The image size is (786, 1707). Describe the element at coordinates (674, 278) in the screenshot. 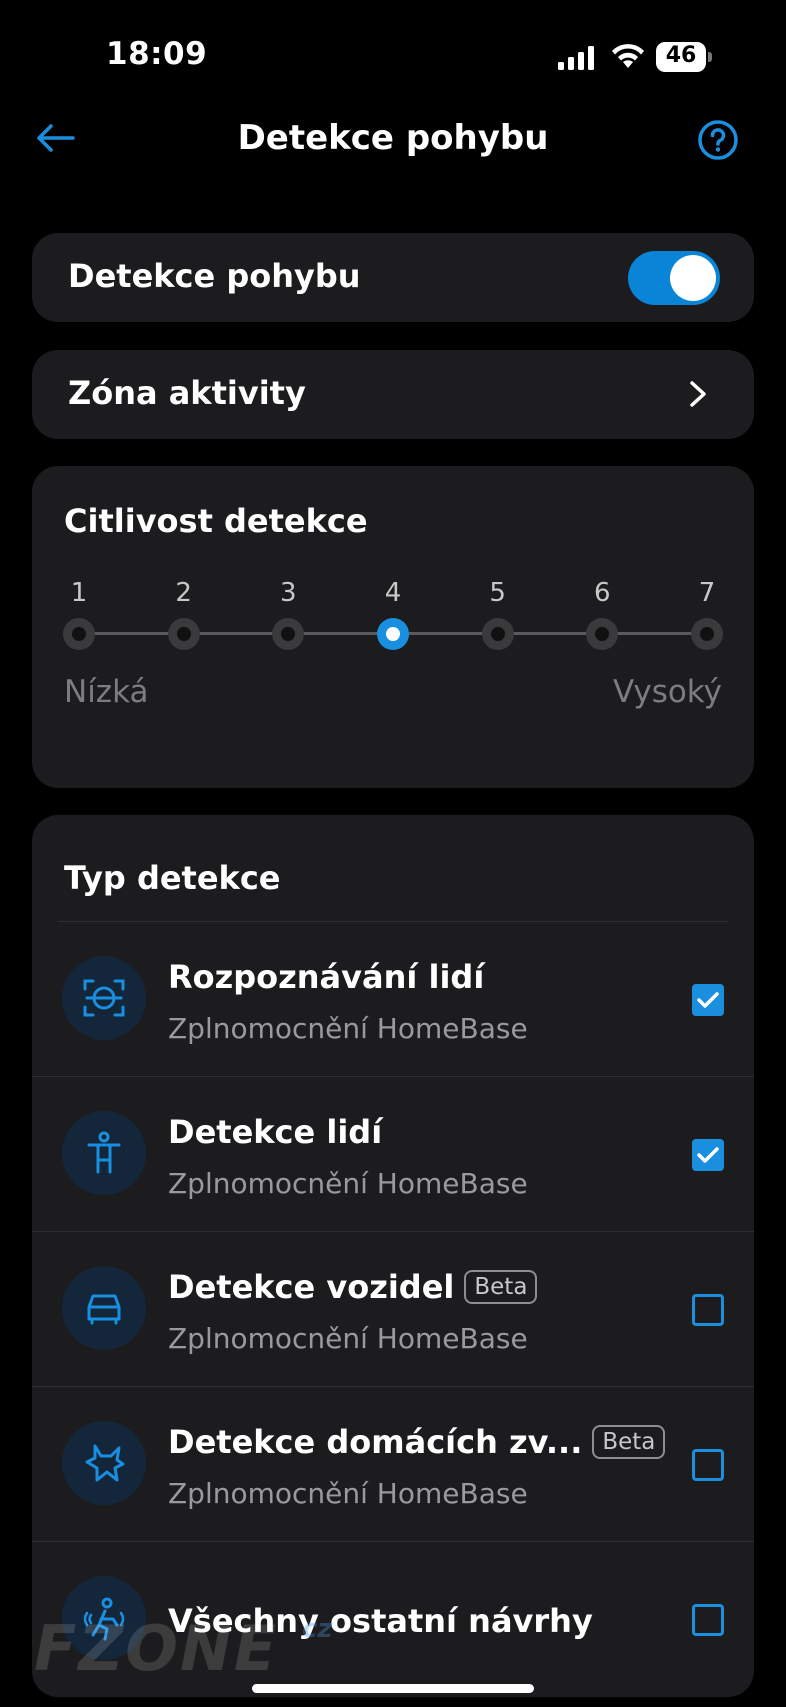

I see `motion-detection-toggle` at that location.